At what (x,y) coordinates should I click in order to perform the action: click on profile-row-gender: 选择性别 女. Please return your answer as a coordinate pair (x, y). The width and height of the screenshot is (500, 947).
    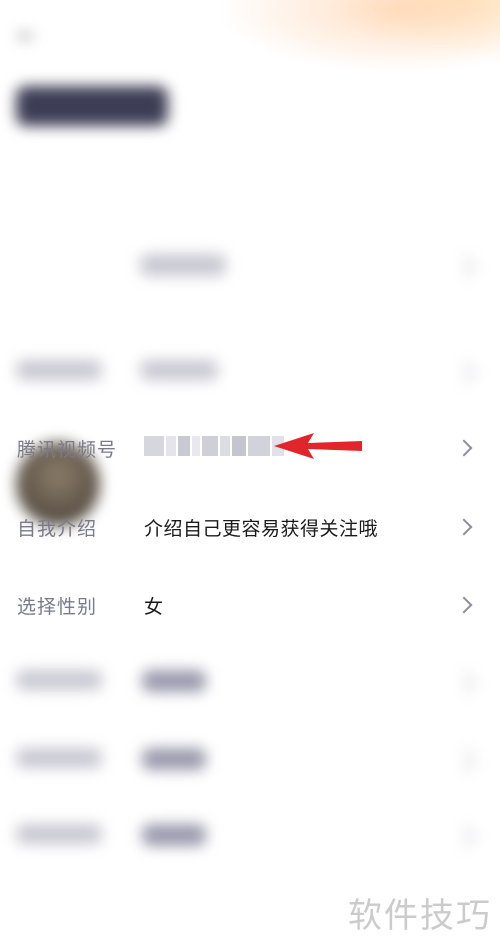
    Looking at the image, I should click on (250, 604).